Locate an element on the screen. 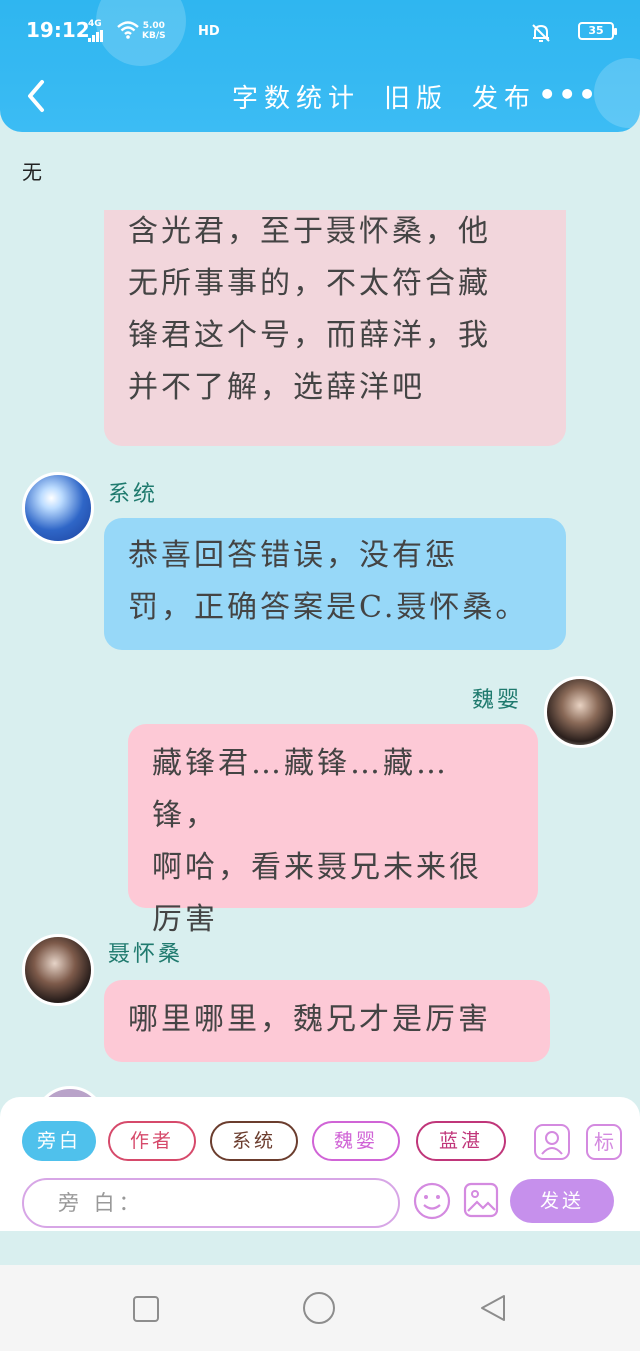 Image resolution: width=640 pixels, height=1351 pixels. status-time: 19:12 is located at coordinates (58, 30).